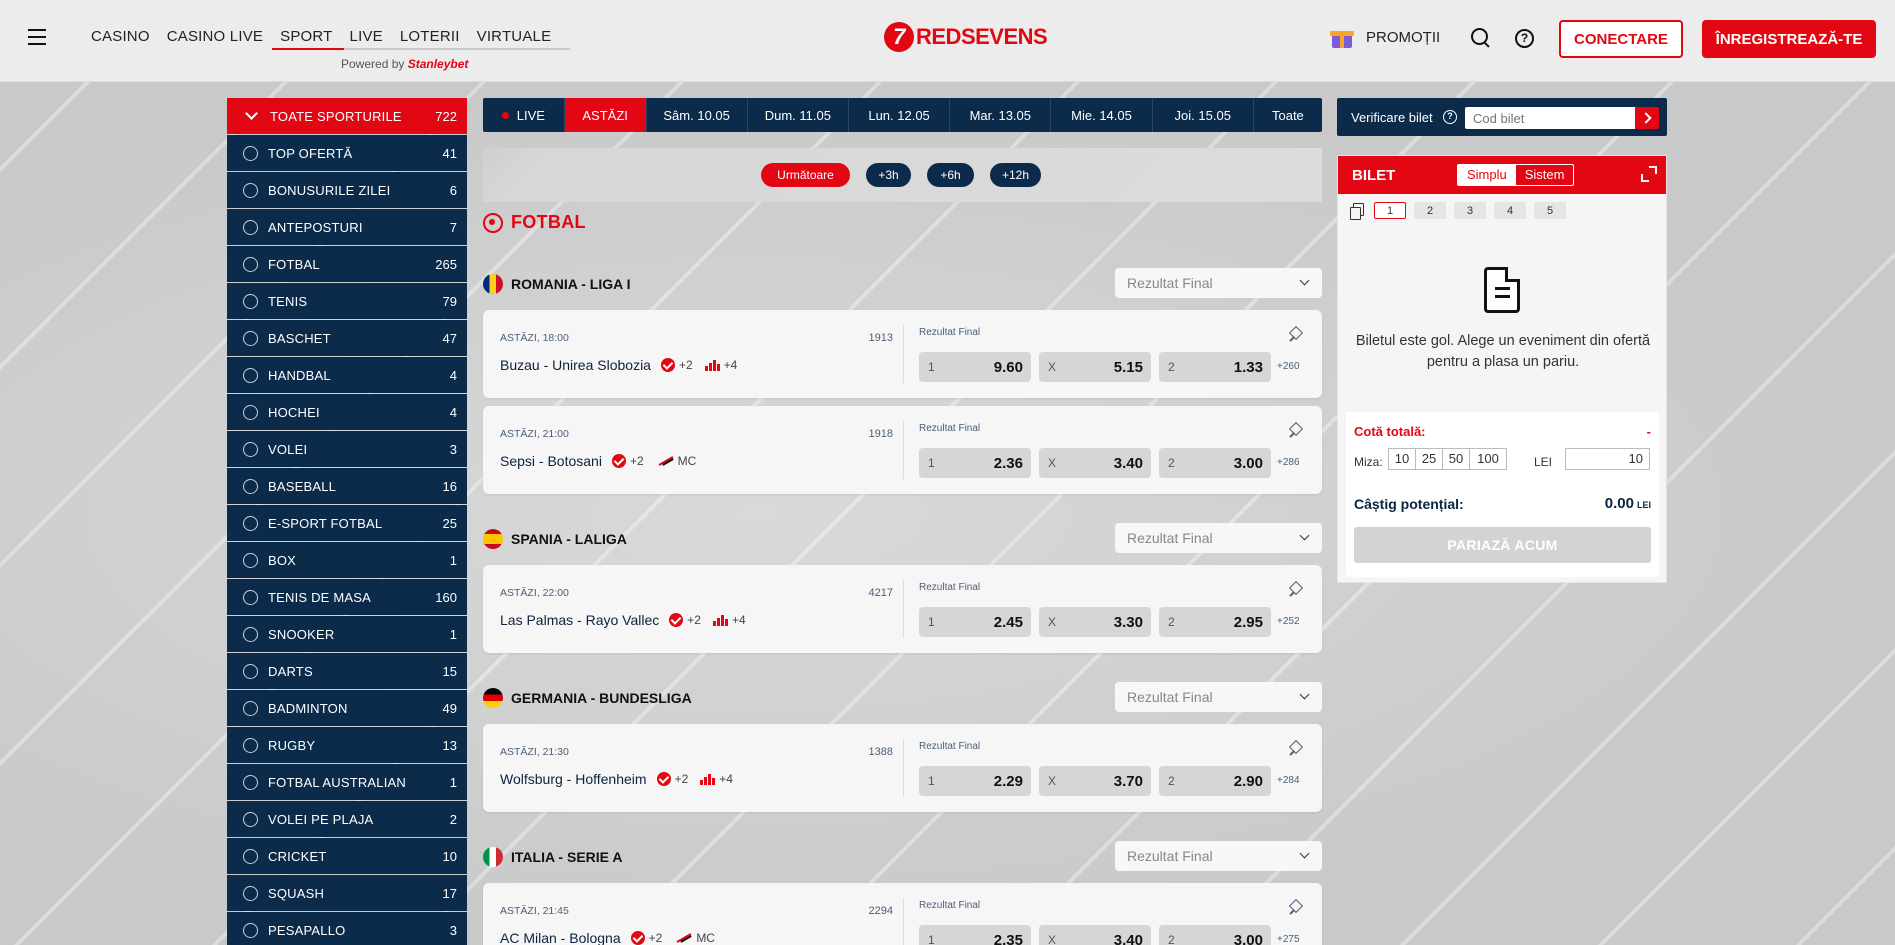 The image size is (1895, 945). I want to click on mode-simple-button: Simplu, so click(1487, 175).